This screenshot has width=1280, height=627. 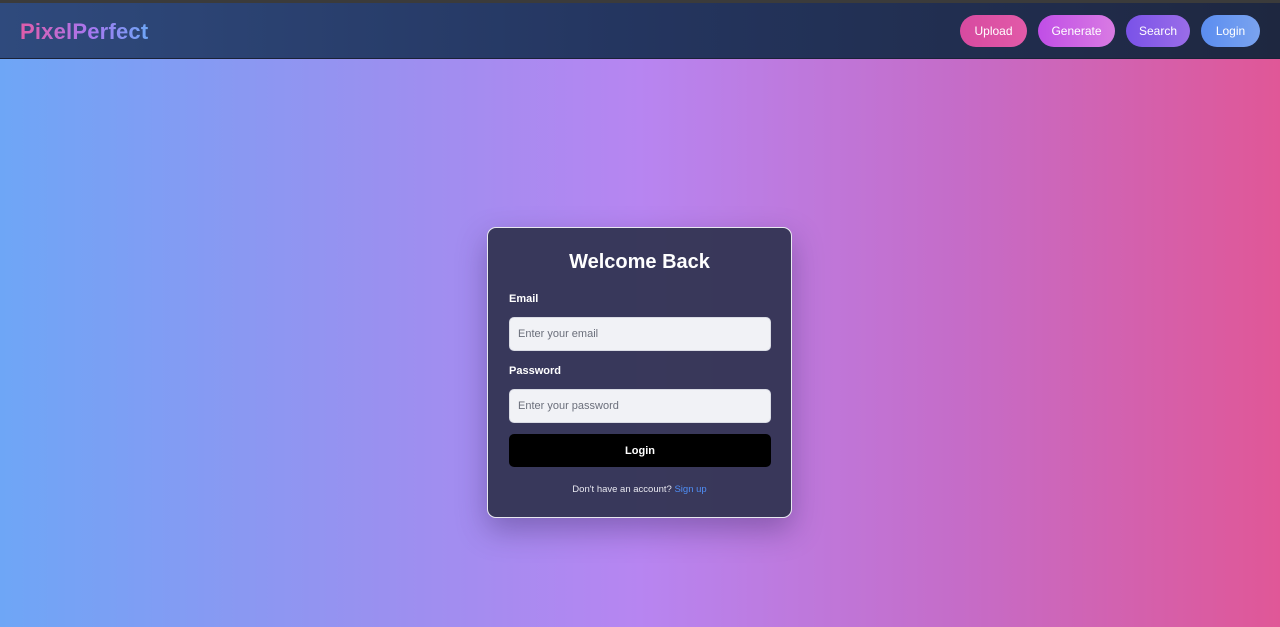 I want to click on password-input, so click(x=640, y=406).